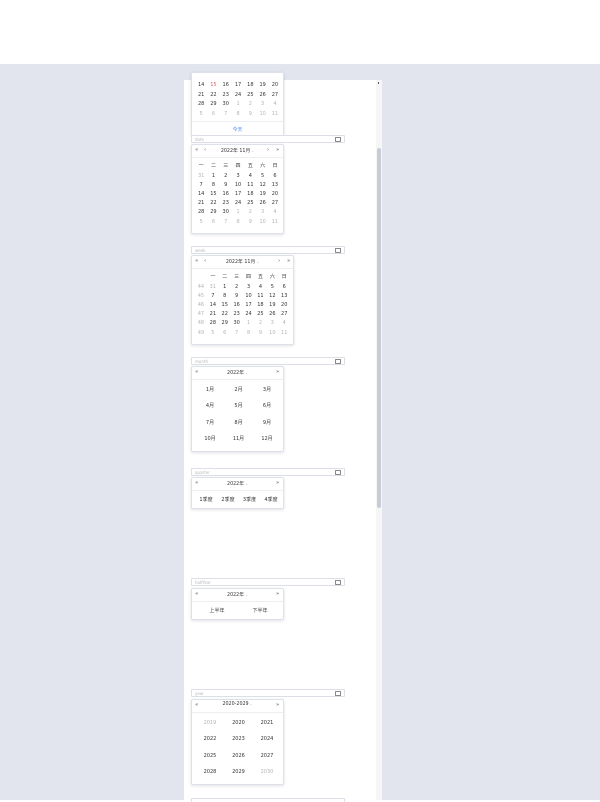 Image resolution: width=600 pixels, height=802 pixels. I want to click on year-cell: 2030, so click(267, 772).